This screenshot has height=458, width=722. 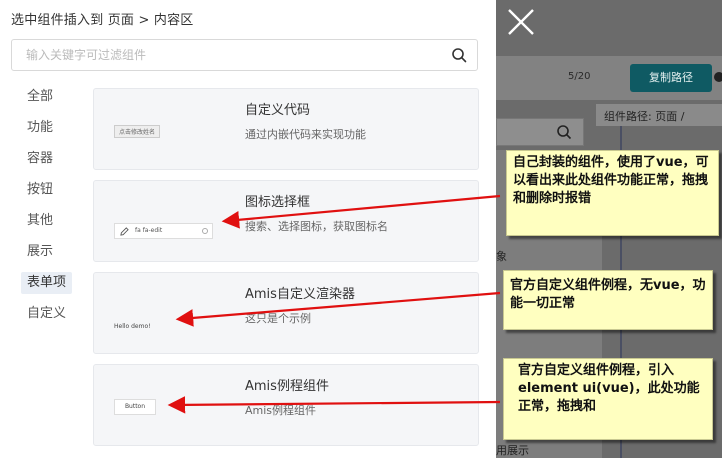 What do you see at coordinates (45, 318) in the screenshot?
I see `category-item-custom: 自定义` at bounding box center [45, 318].